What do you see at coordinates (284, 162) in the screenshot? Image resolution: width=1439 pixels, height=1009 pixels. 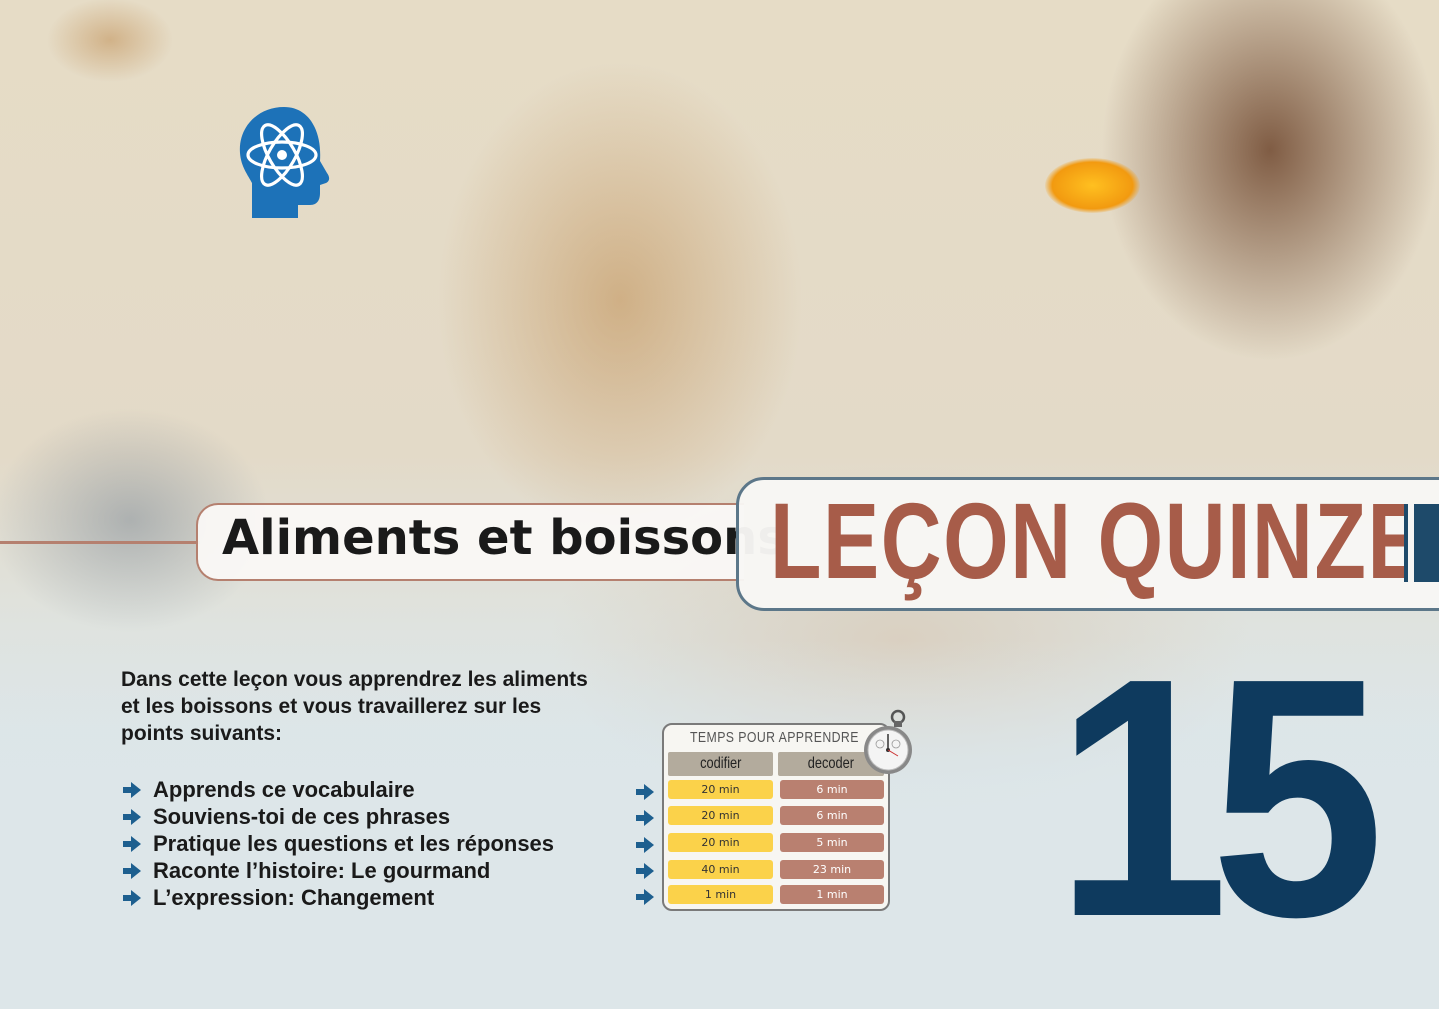 I see `brain-atom-icon` at bounding box center [284, 162].